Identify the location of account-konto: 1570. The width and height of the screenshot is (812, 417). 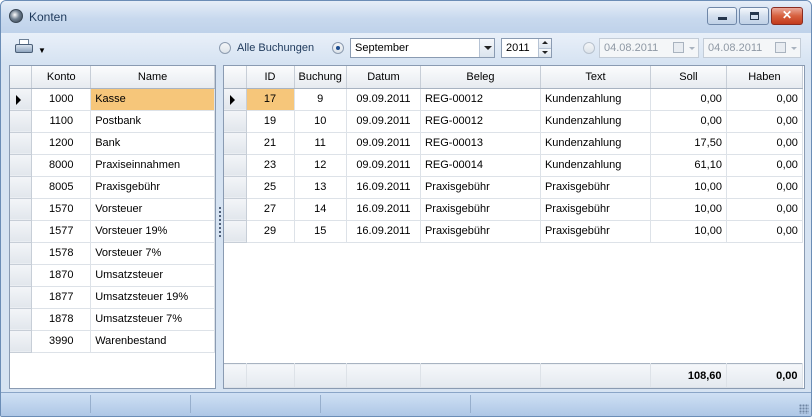
(61, 209).